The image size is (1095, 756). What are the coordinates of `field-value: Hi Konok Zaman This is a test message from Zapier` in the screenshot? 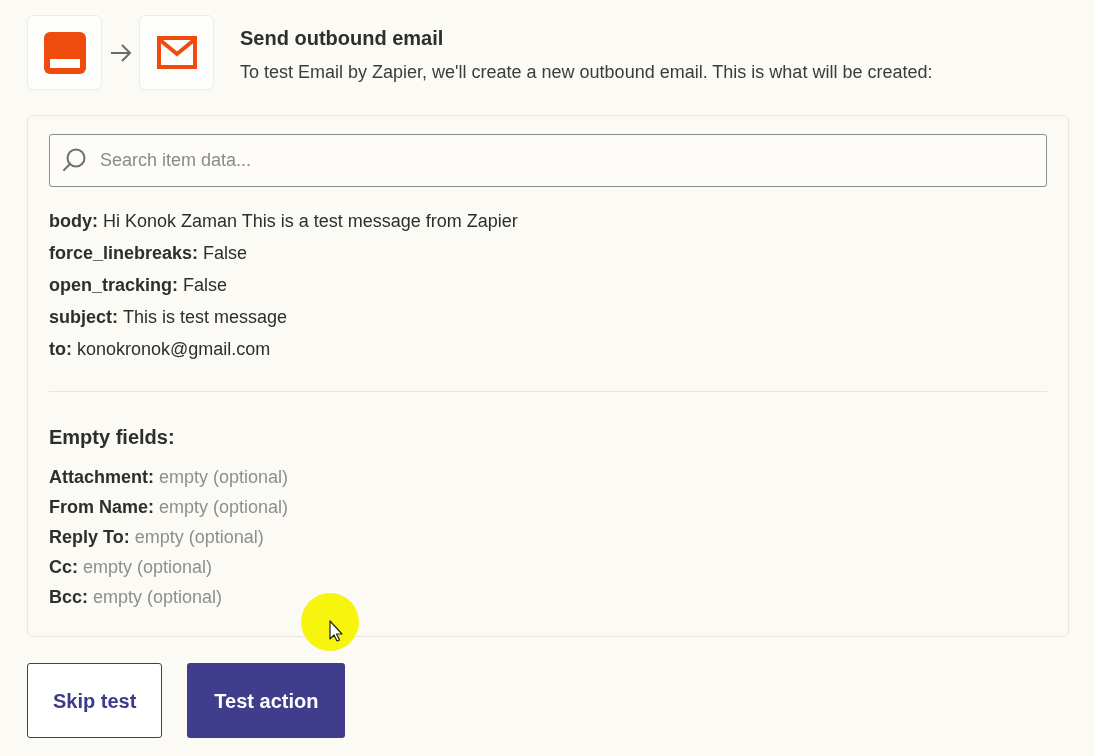 It's located at (310, 221).